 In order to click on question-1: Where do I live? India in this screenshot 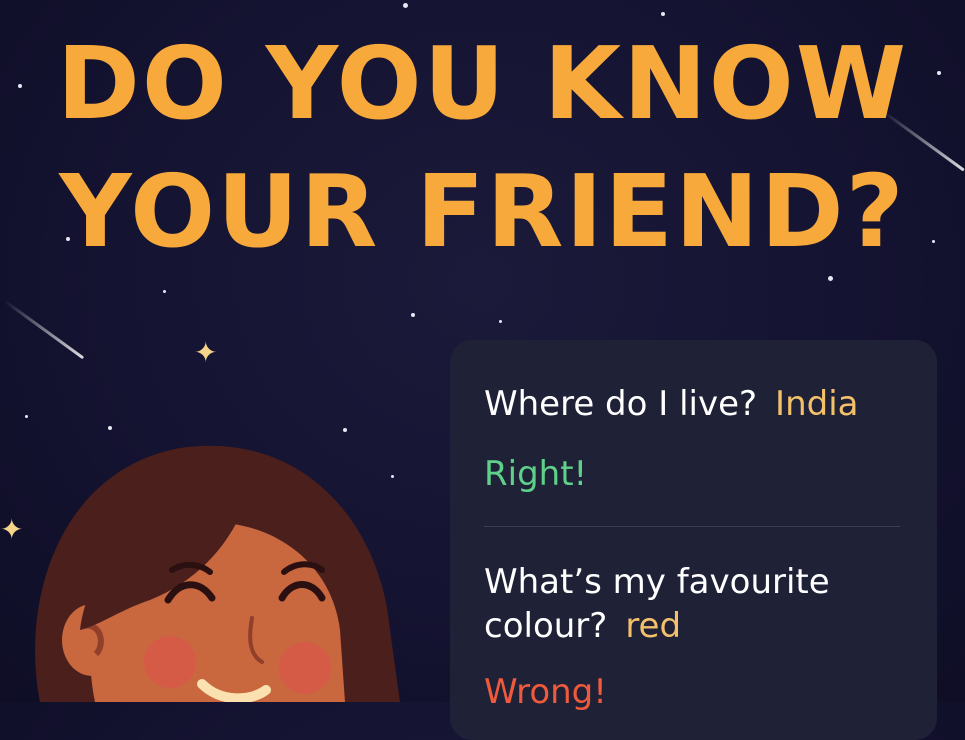, I will do `click(671, 404)`.